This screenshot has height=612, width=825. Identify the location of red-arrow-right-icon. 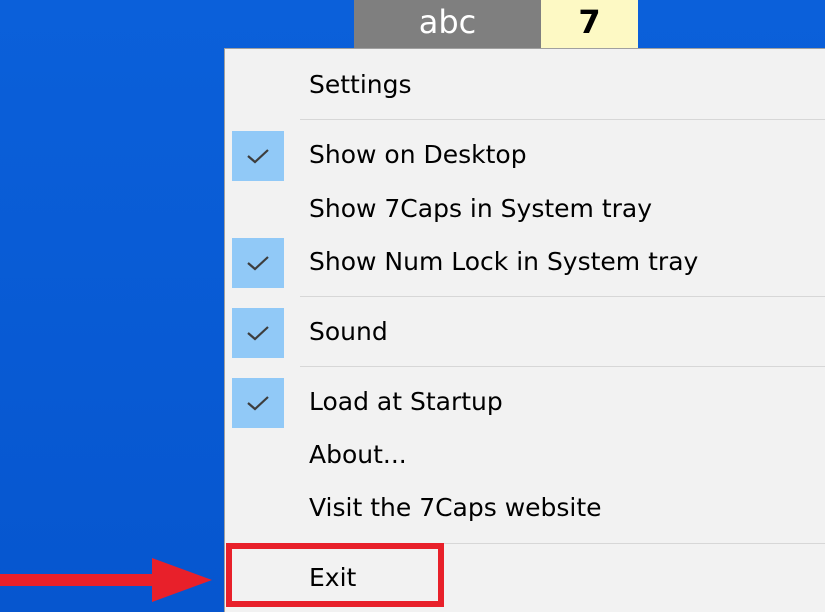
(106, 580).